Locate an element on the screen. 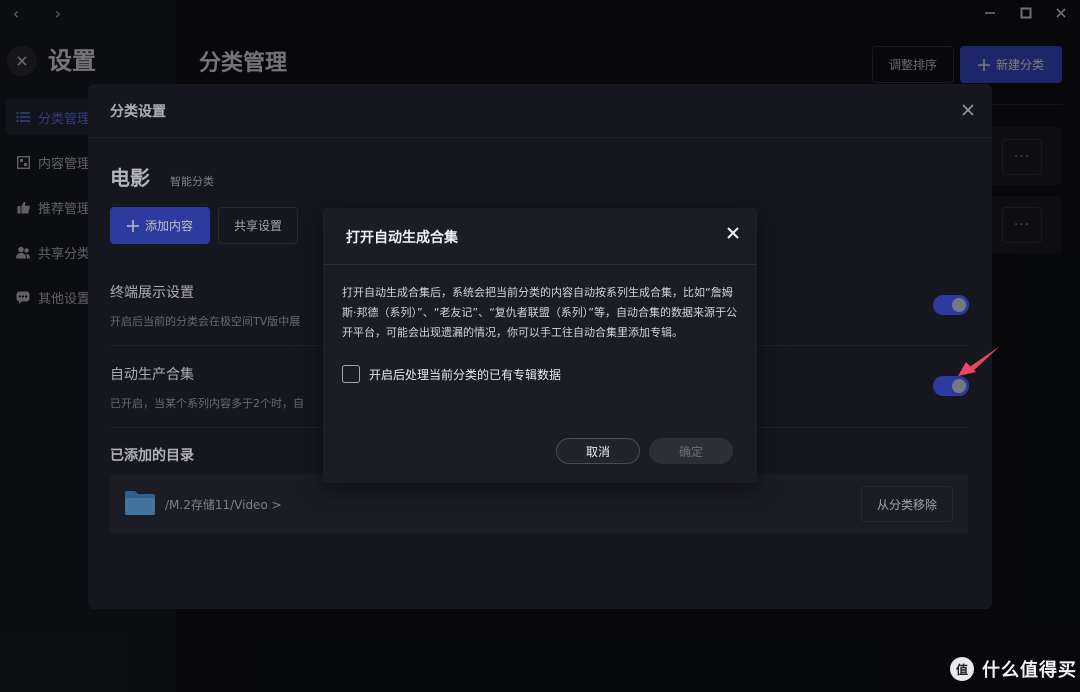  dialog-close-icon is located at coordinates (733, 233).